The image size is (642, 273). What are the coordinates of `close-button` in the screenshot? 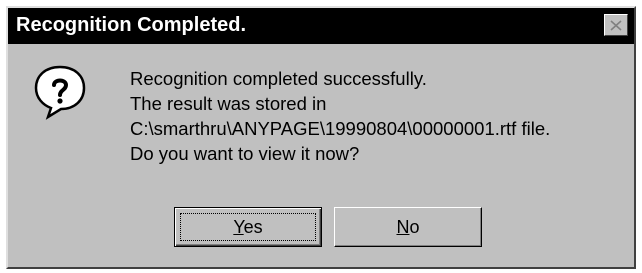 It's located at (616, 25).